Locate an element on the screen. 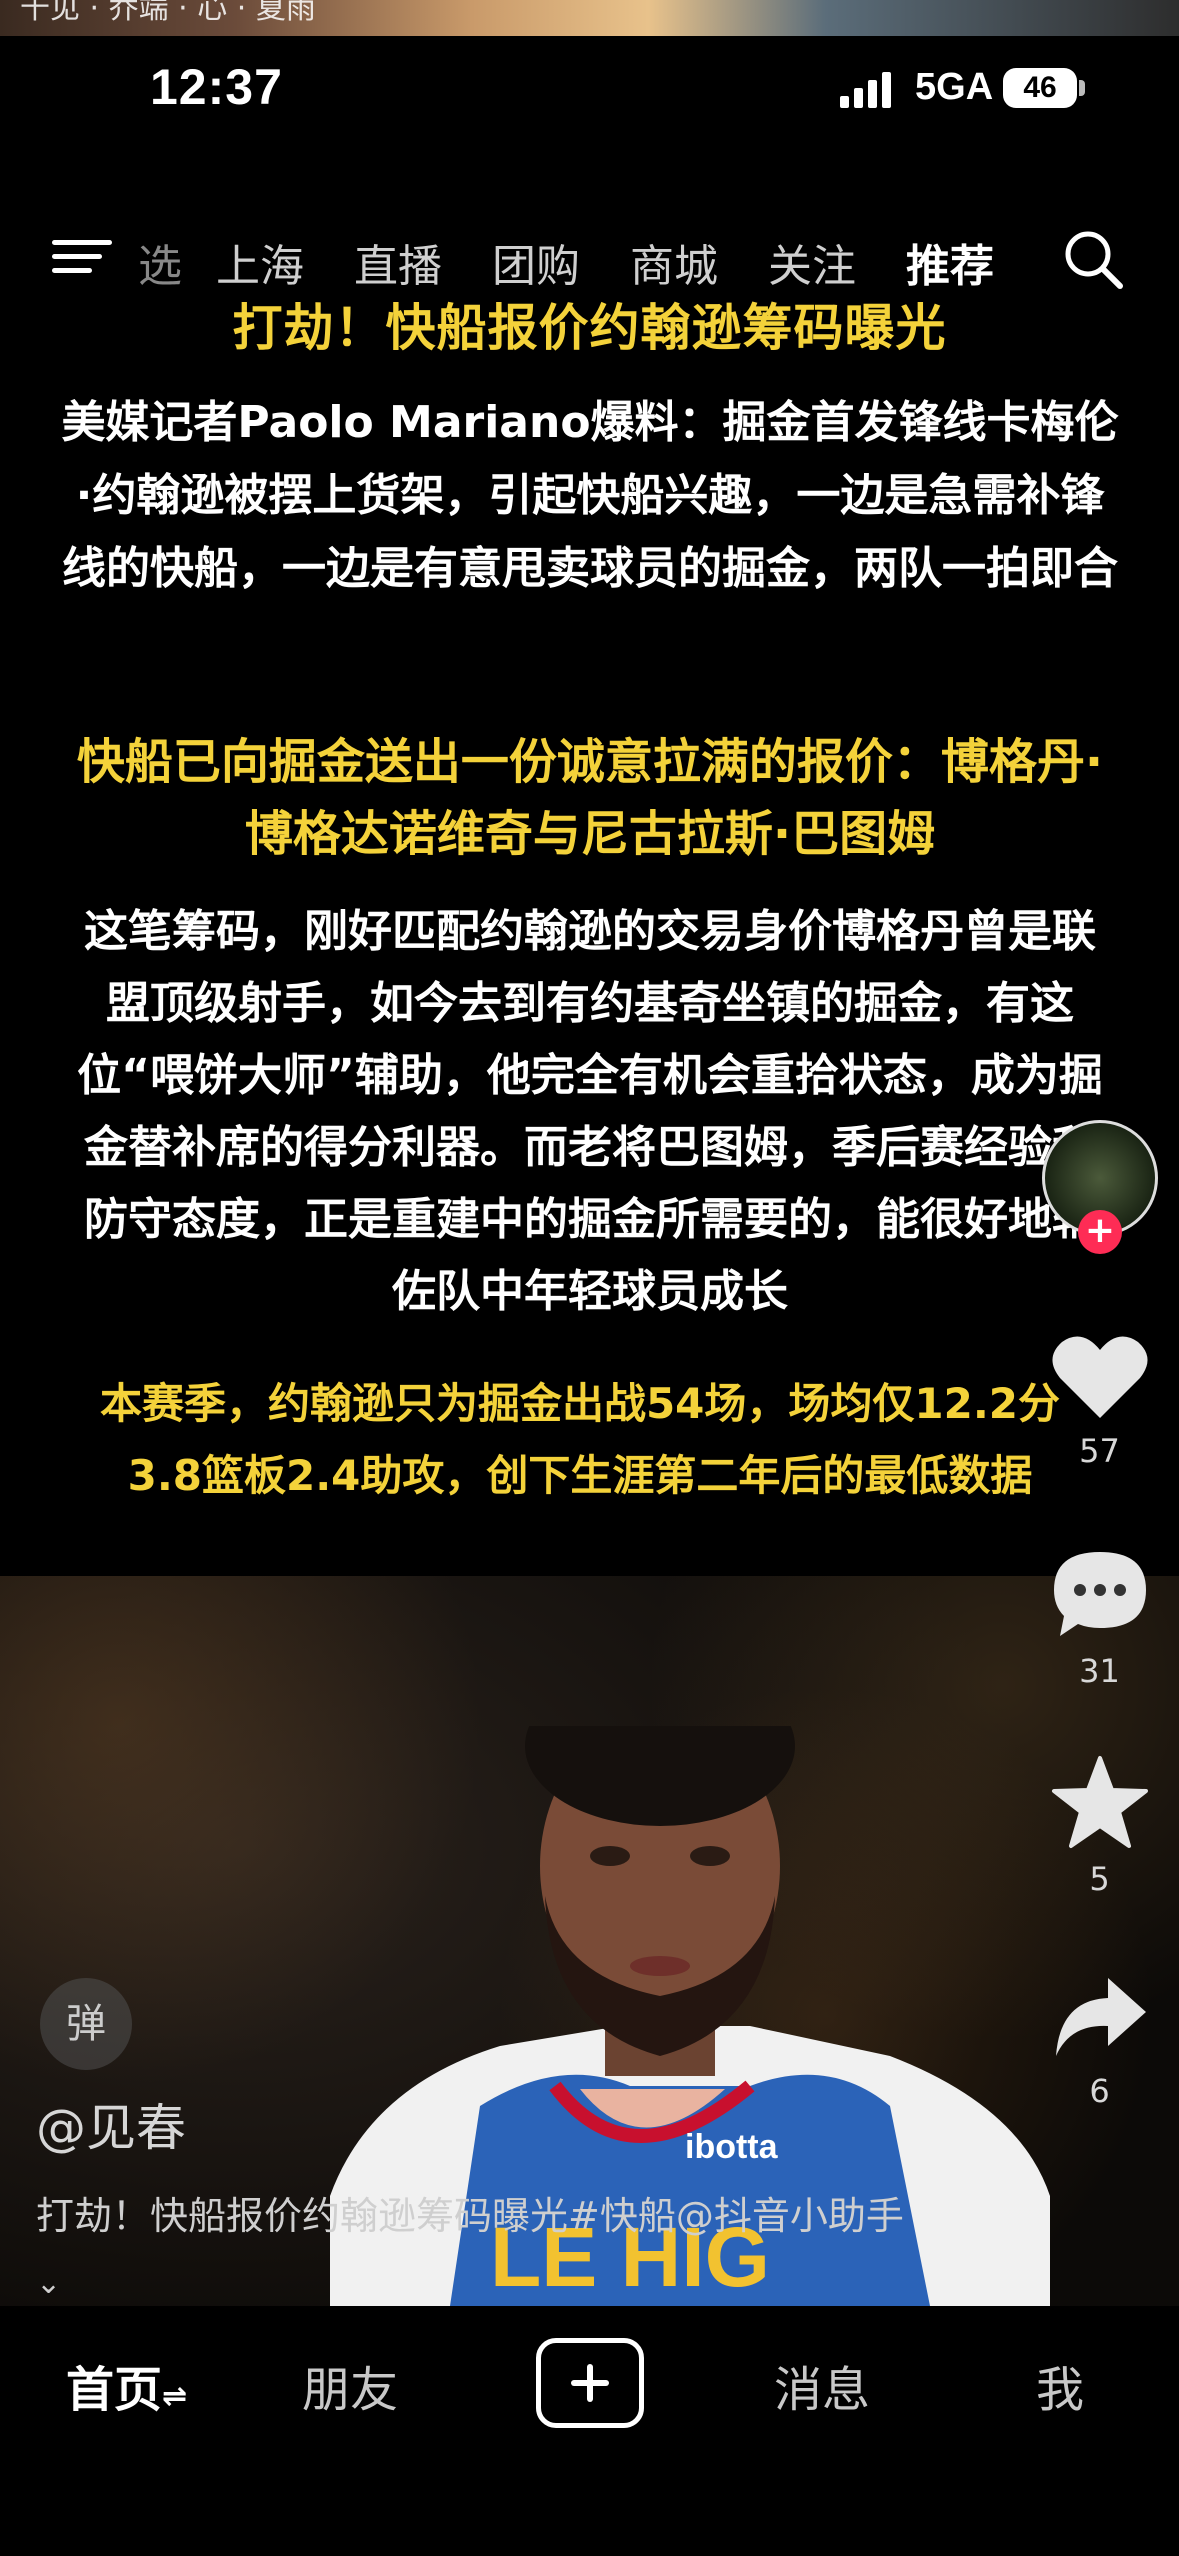  switch-icon: ⇌ is located at coordinates (175, 2396).